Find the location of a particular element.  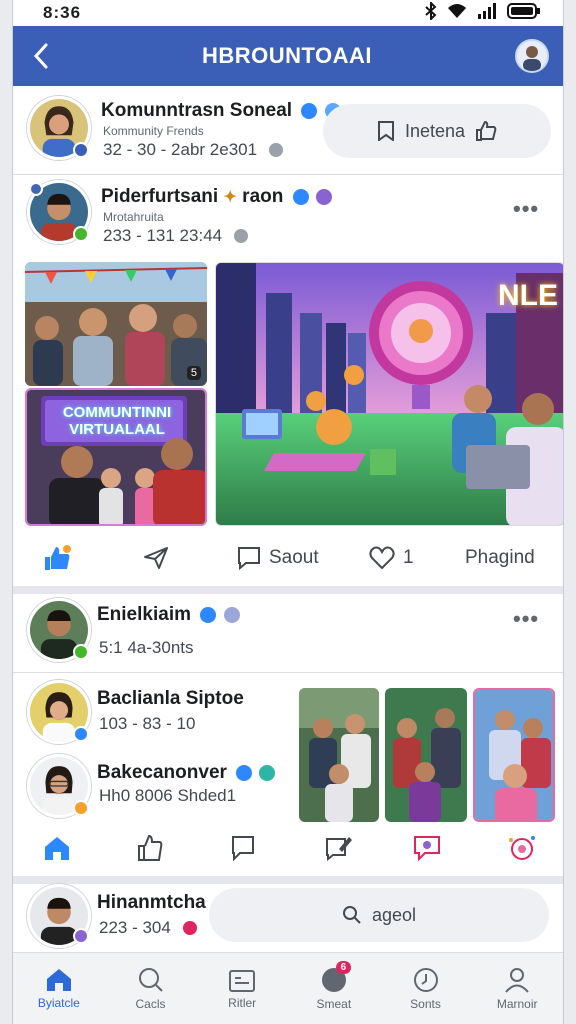

search-label: ageol is located at coordinates (394, 914).